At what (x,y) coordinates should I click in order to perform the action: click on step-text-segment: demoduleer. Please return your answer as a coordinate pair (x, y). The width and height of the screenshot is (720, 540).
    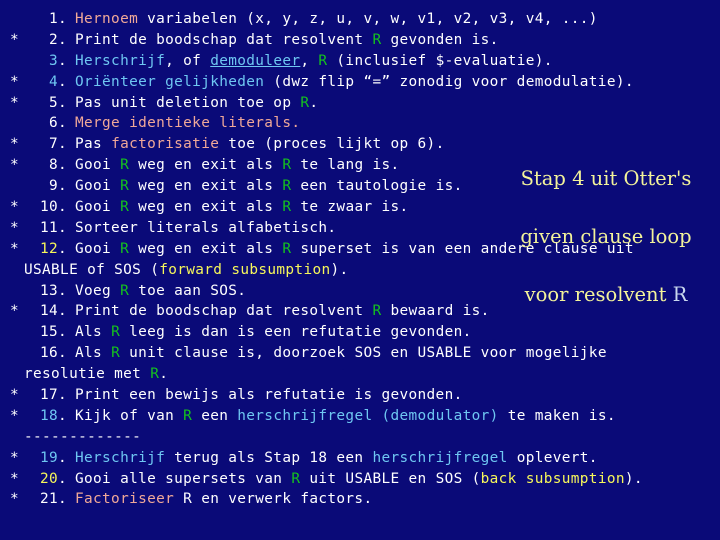
    Looking at the image, I should click on (255, 61).